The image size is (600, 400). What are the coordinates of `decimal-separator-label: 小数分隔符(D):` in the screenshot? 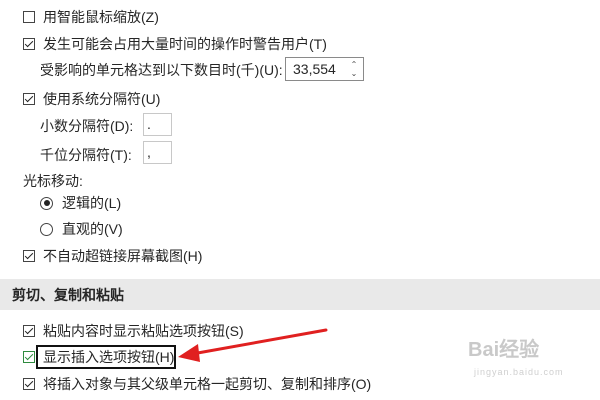 It's located at (87, 126).